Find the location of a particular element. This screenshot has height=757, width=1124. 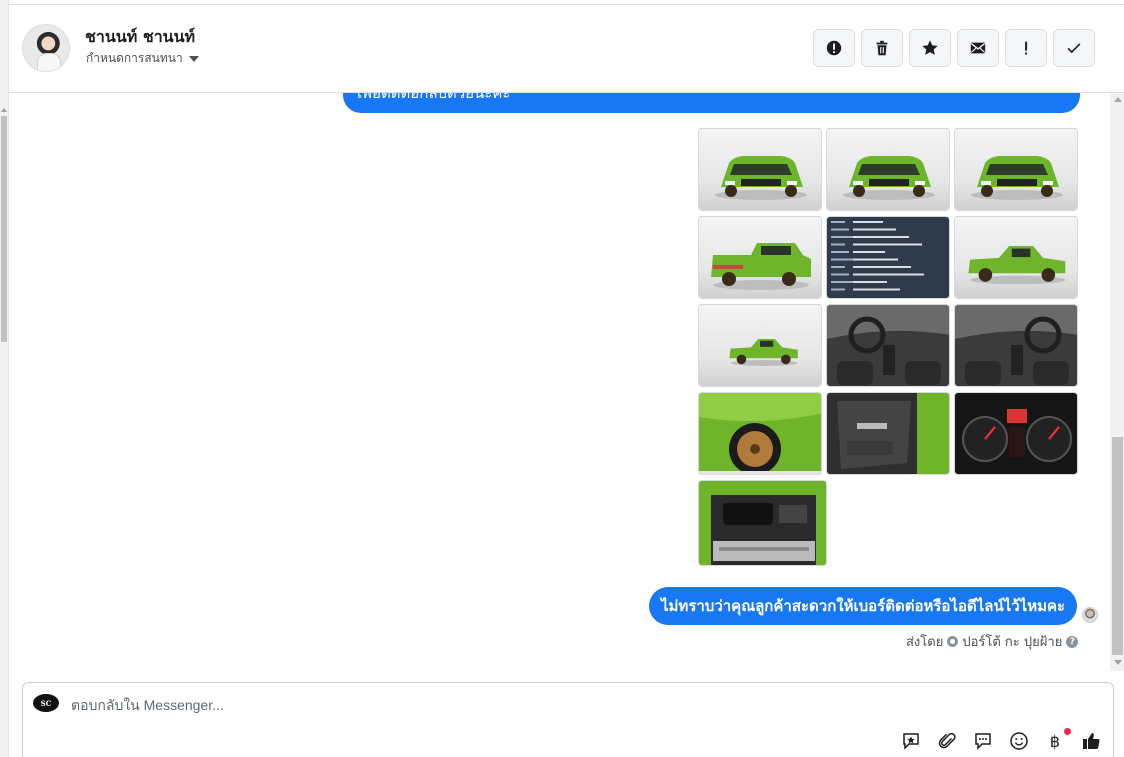

thread-scroll-thumb is located at coordinates (1117, 546).